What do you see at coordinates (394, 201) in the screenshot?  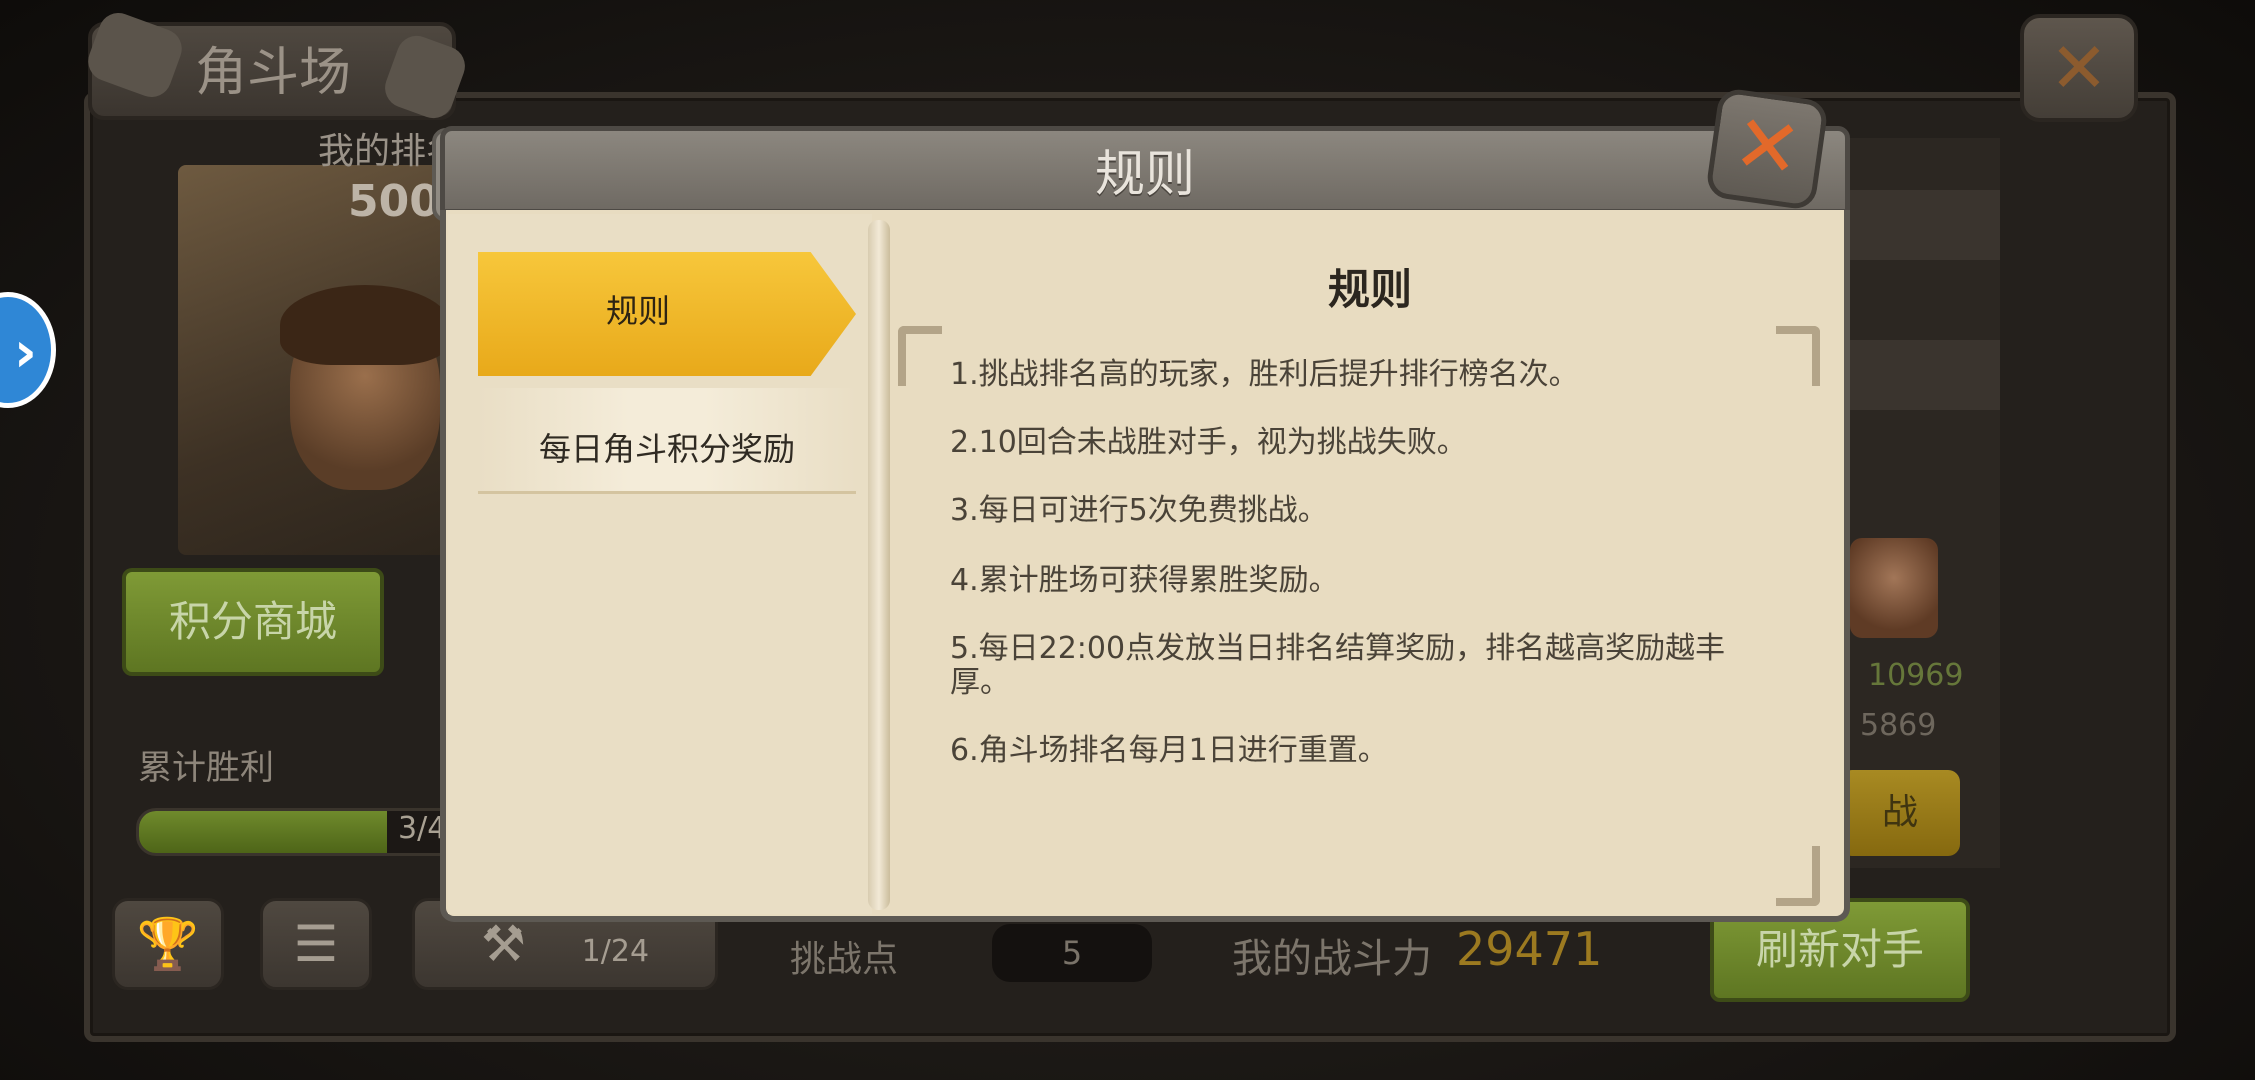 I see `my-rank-value: 500` at bounding box center [394, 201].